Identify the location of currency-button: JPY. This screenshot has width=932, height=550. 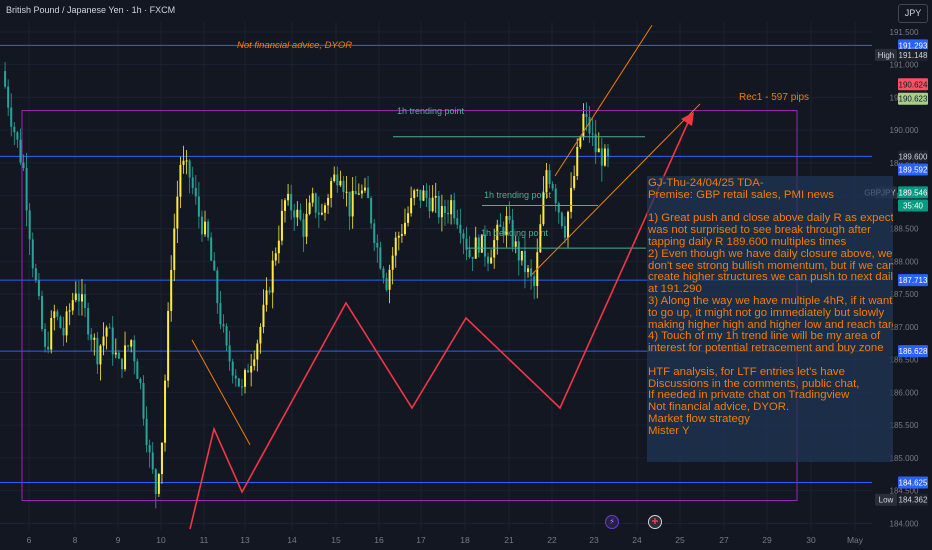
(913, 13).